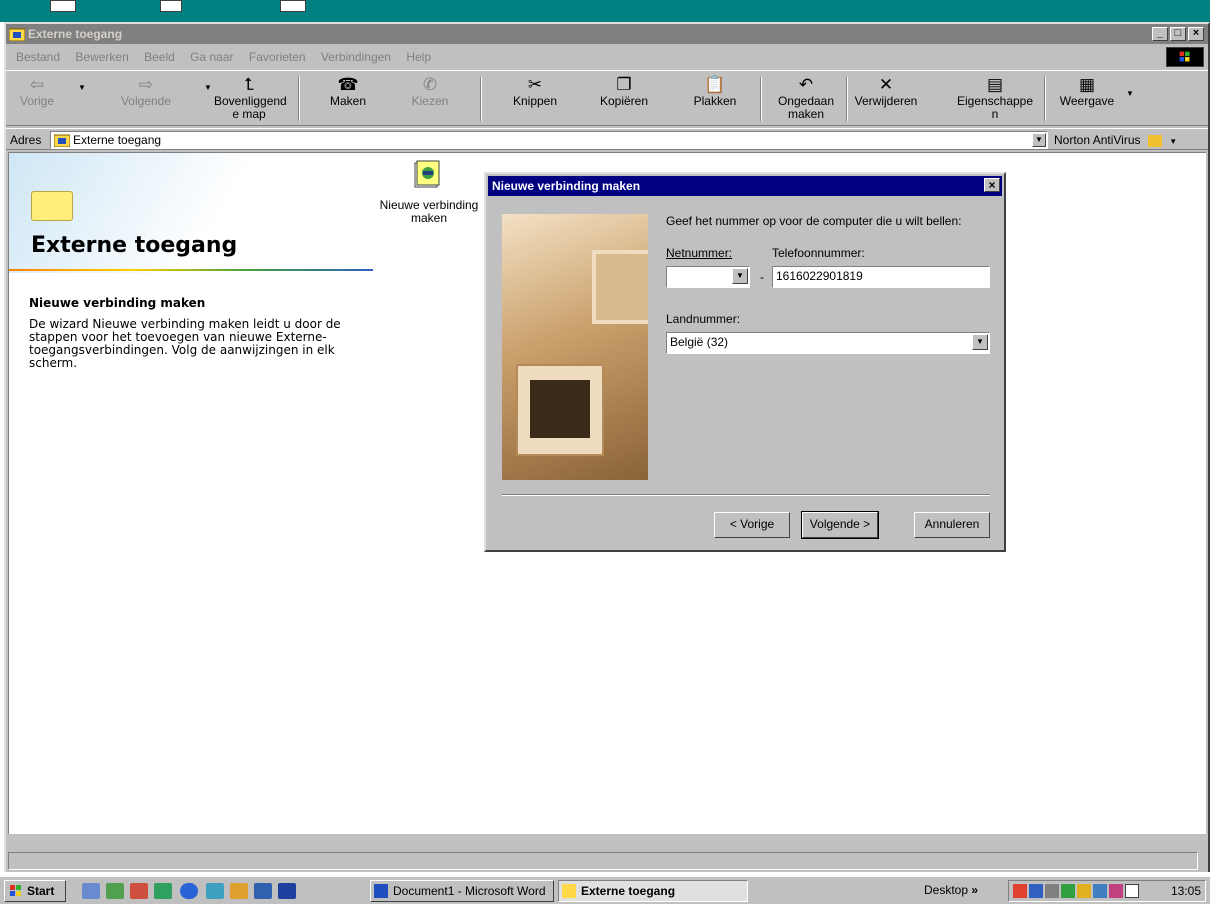 The image size is (1210, 904). I want to click on desktop-toolbar: Desktop », so click(951, 890).